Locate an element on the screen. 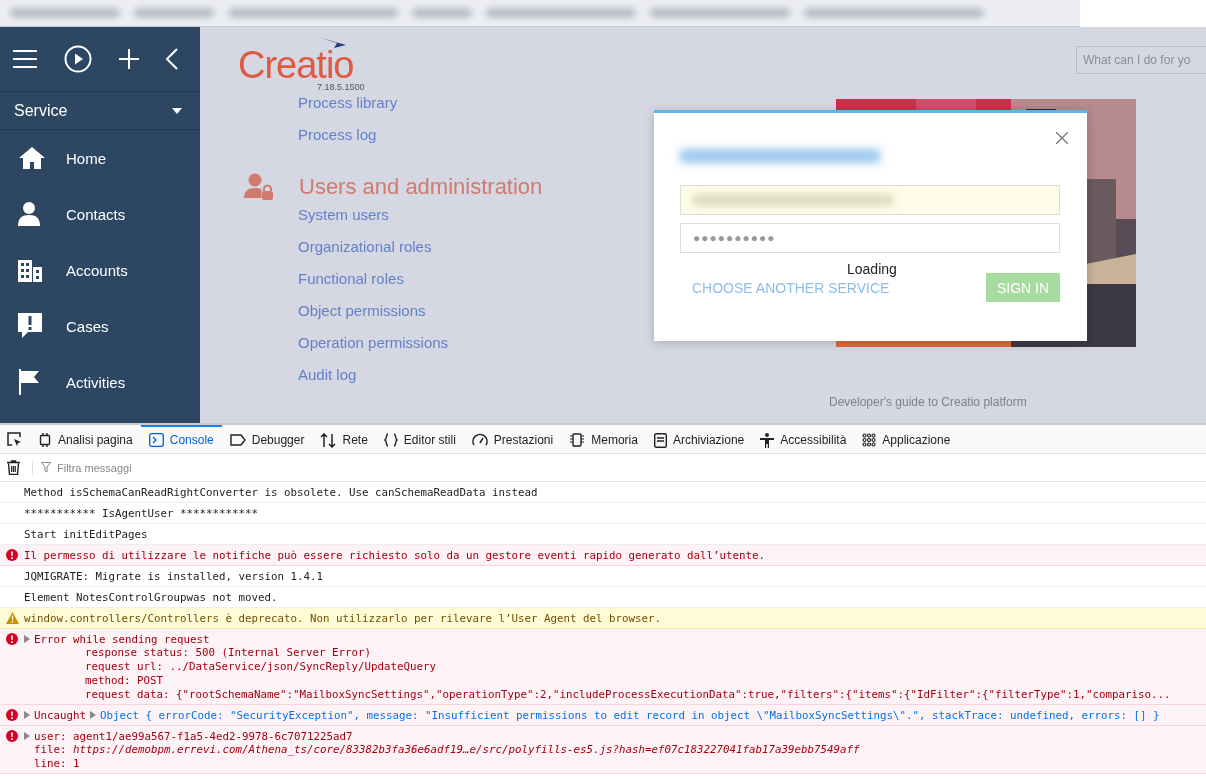  message-text: Method isSchemaCanReadRightConverter is obsolete. Use canSchemaReadData instead is located at coordinates (281, 492).